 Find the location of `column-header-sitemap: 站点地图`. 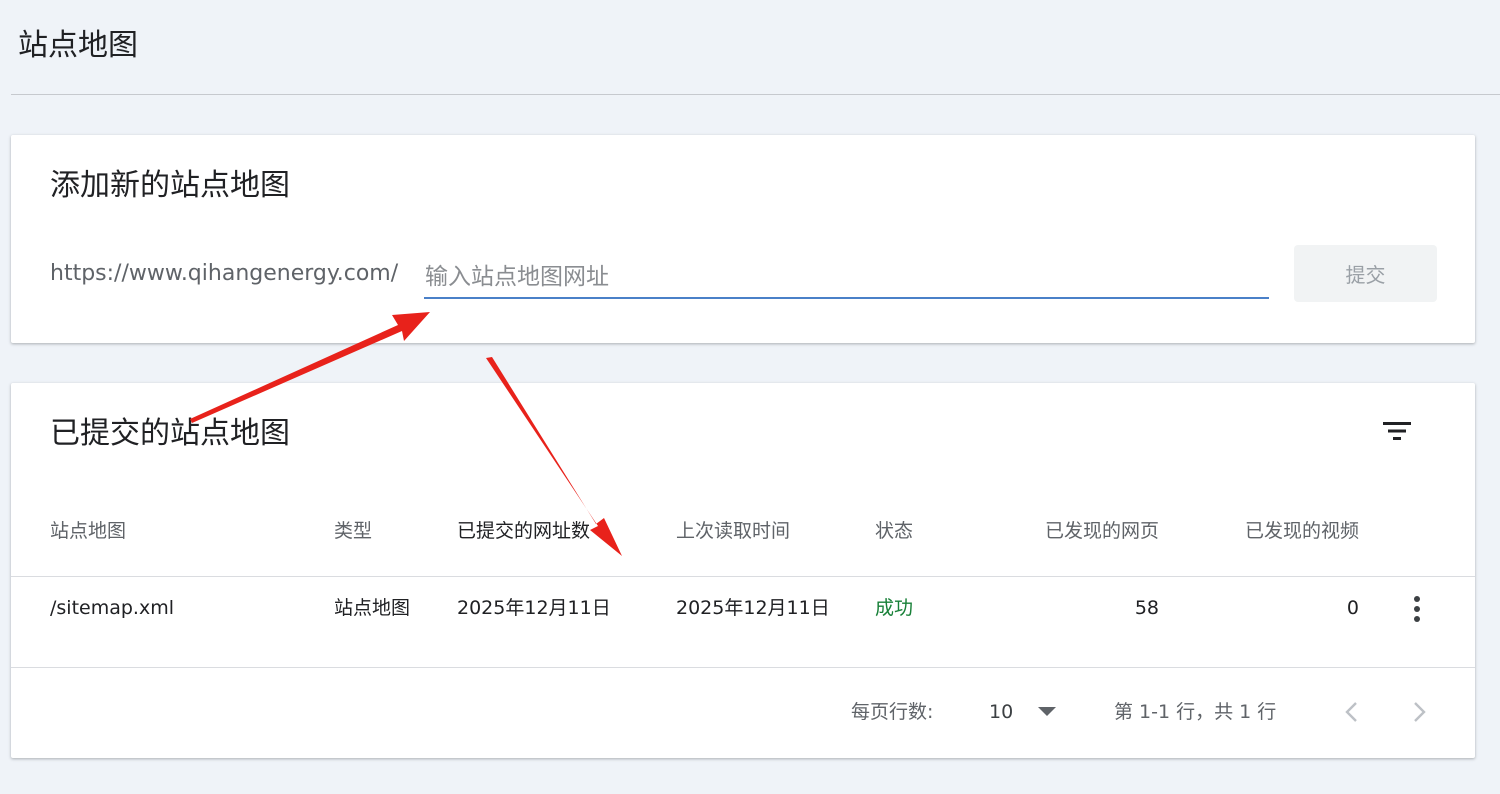

column-header-sitemap: 站点地图 is located at coordinates (88, 531).